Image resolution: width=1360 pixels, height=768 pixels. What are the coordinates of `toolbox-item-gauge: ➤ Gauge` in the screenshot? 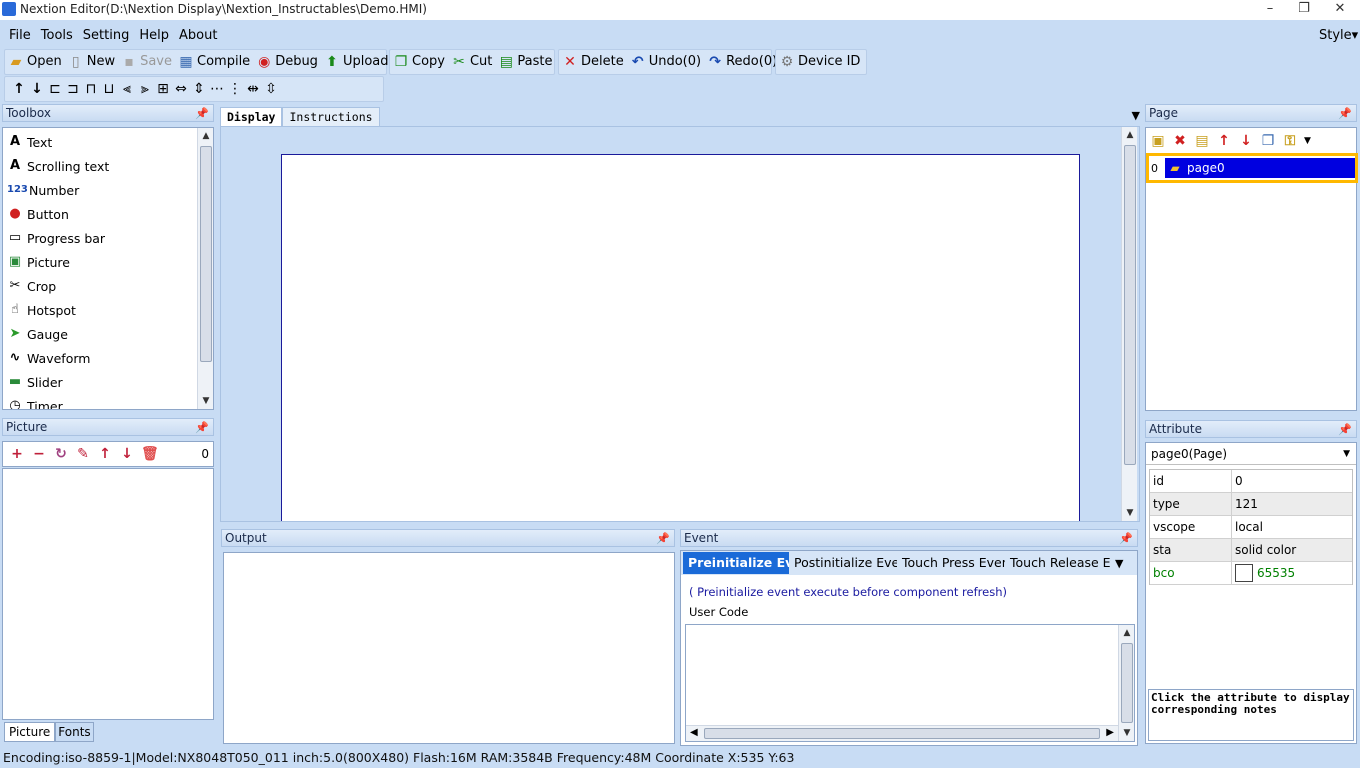 It's located at (108, 334).